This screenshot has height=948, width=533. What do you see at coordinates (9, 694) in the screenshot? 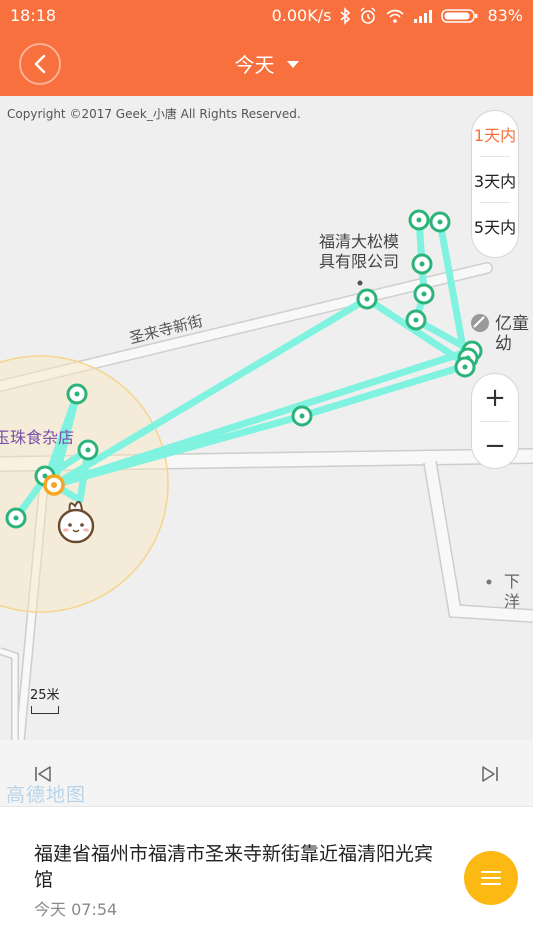
I see `road-branch-inner` at bounding box center [9, 694].